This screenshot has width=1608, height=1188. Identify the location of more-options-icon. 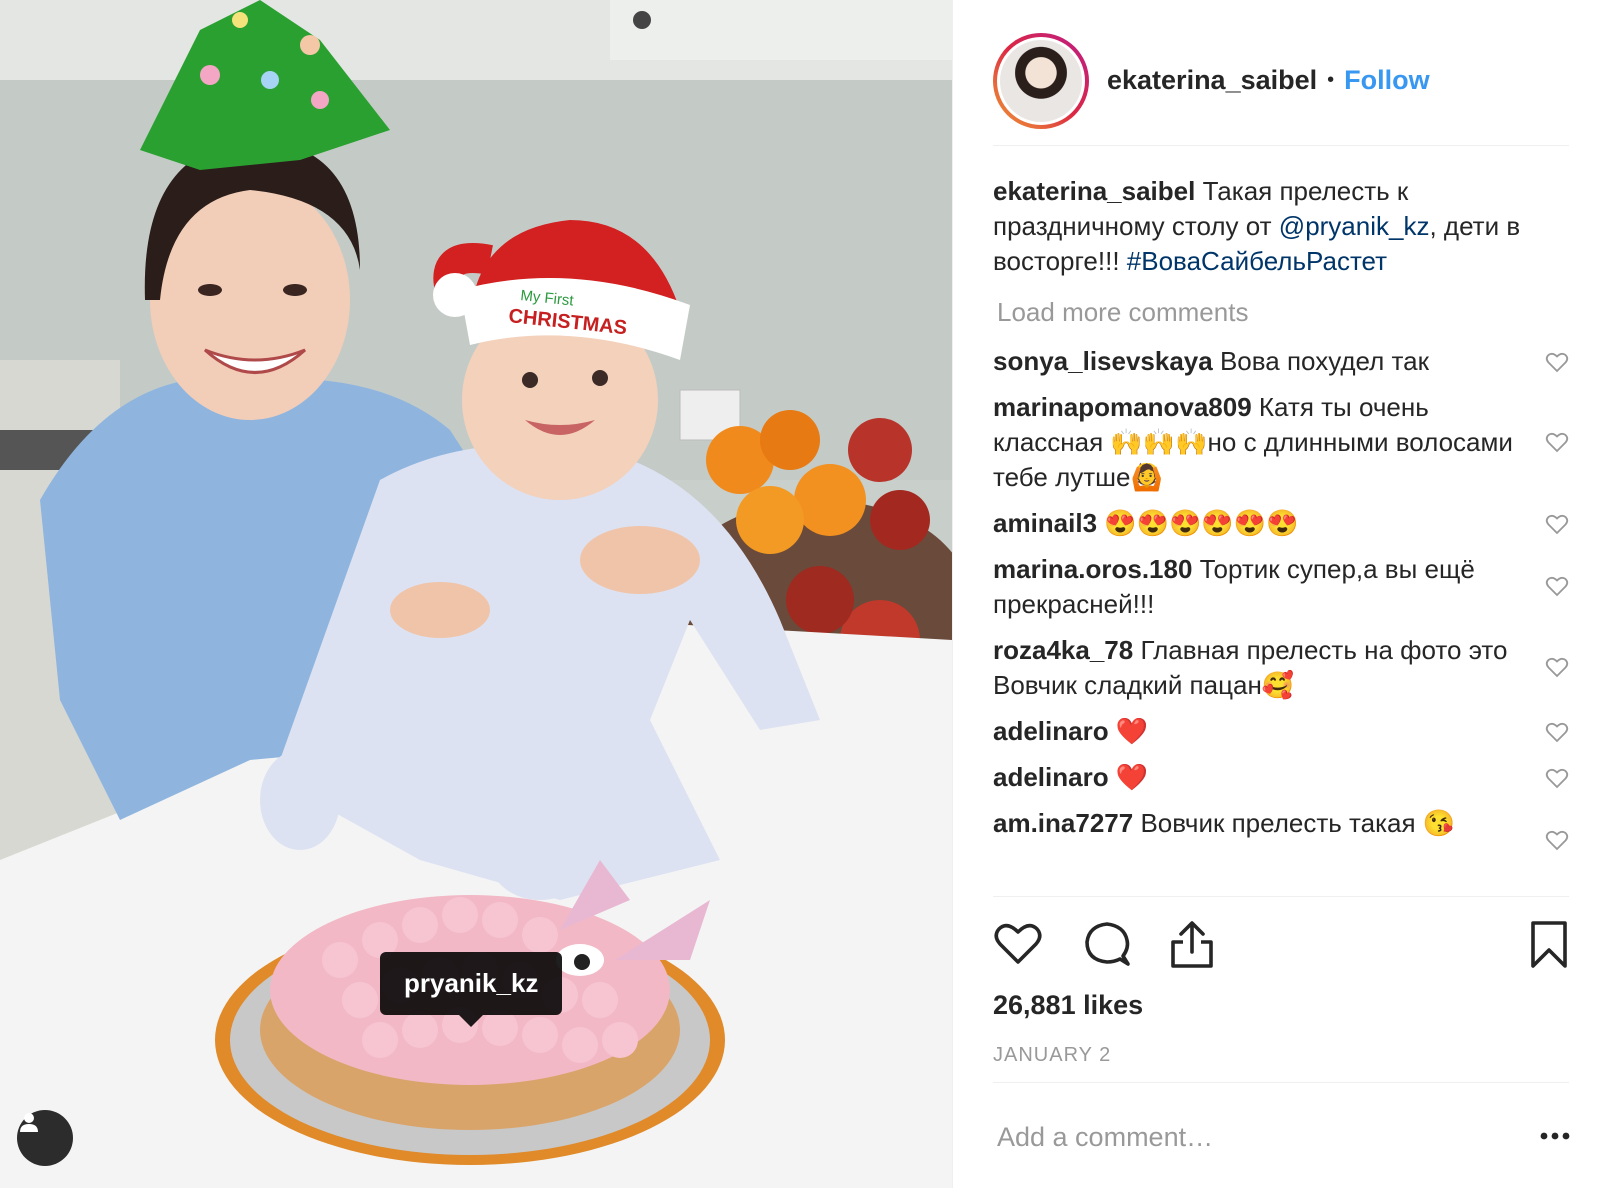
(1555, 1136).